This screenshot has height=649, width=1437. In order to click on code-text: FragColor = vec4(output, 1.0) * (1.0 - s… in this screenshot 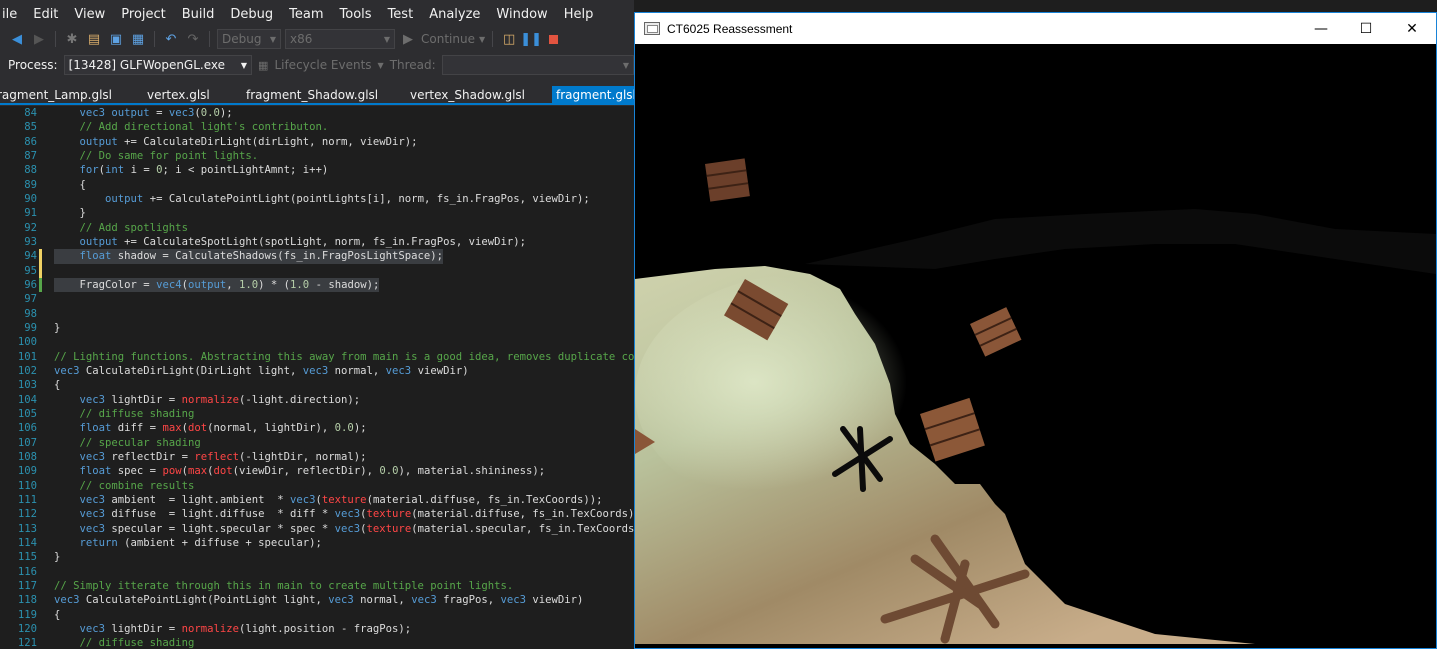, I will do `click(217, 285)`.